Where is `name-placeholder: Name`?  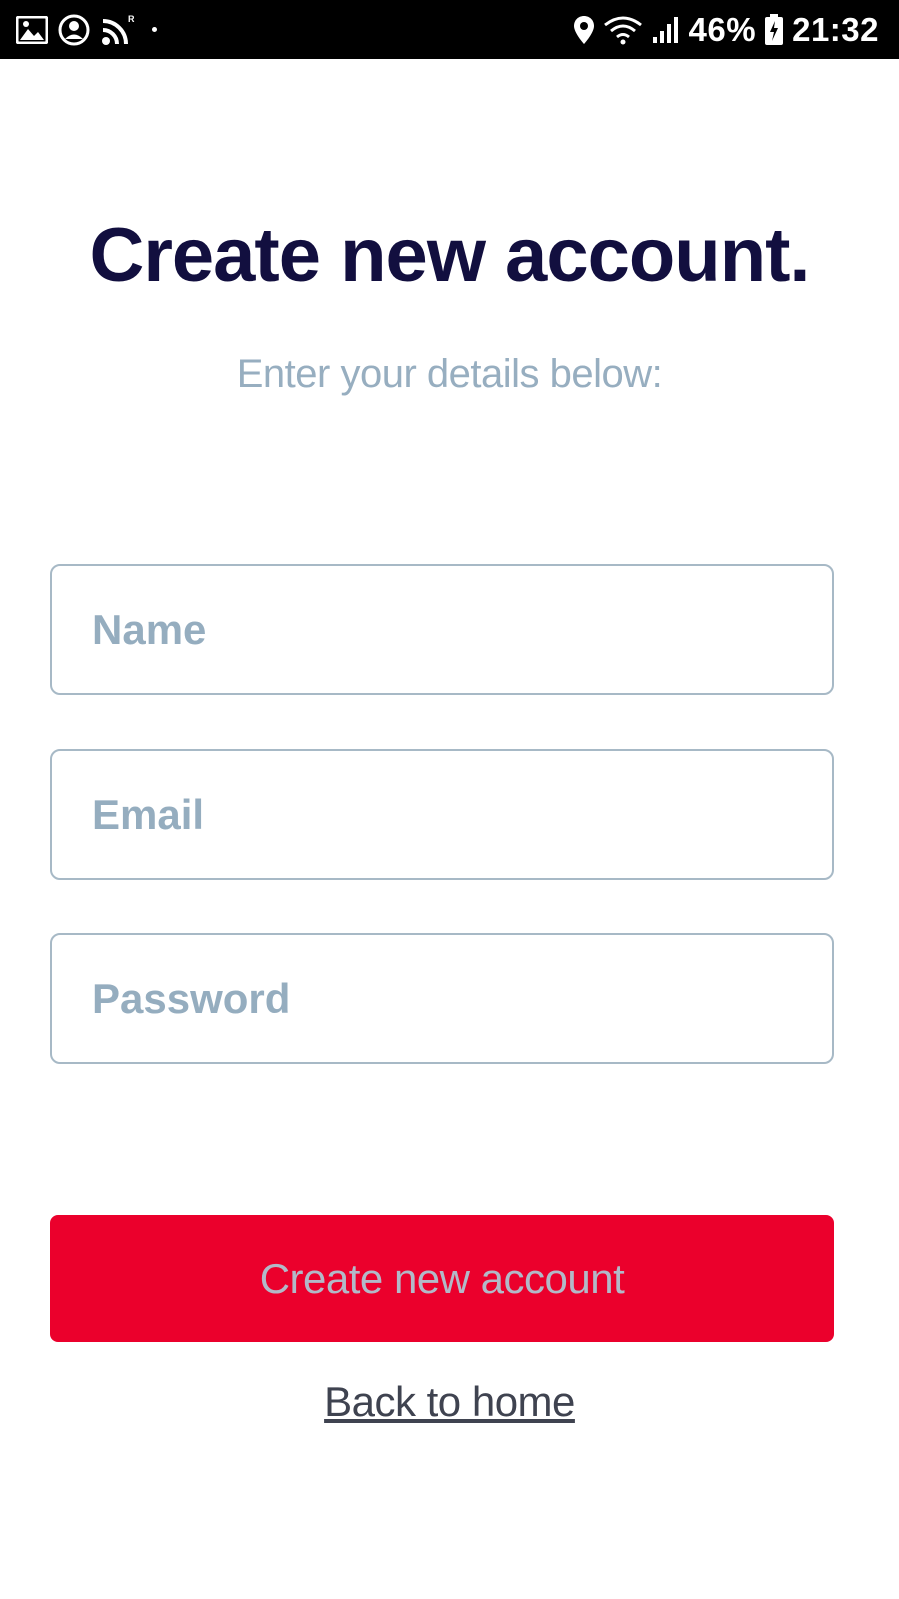
name-placeholder: Name is located at coordinates (149, 629).